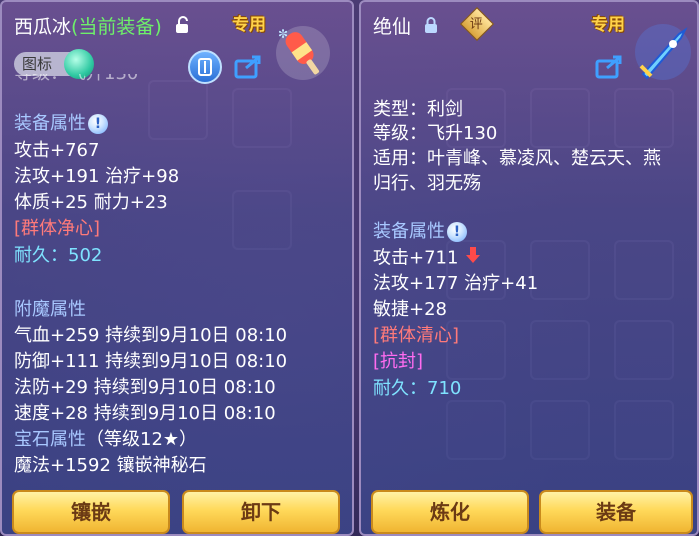  I want to click on item-name: 西瓜冰, so click(43, 27).